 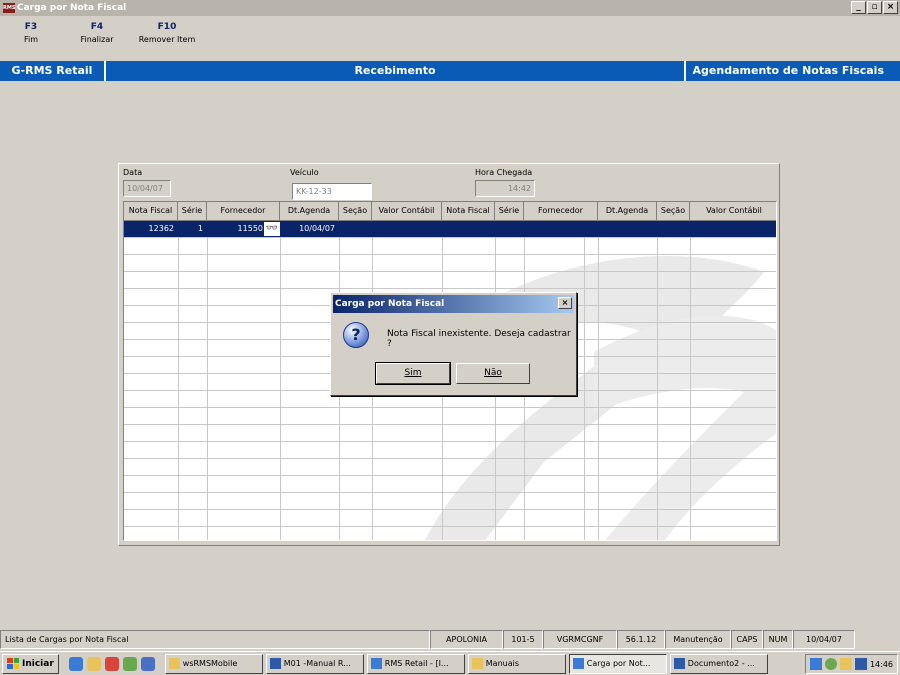 What do you see at coordinates (75, 663) in the screenshot?
I see `ie-icon` at bounding box center [75, 663].